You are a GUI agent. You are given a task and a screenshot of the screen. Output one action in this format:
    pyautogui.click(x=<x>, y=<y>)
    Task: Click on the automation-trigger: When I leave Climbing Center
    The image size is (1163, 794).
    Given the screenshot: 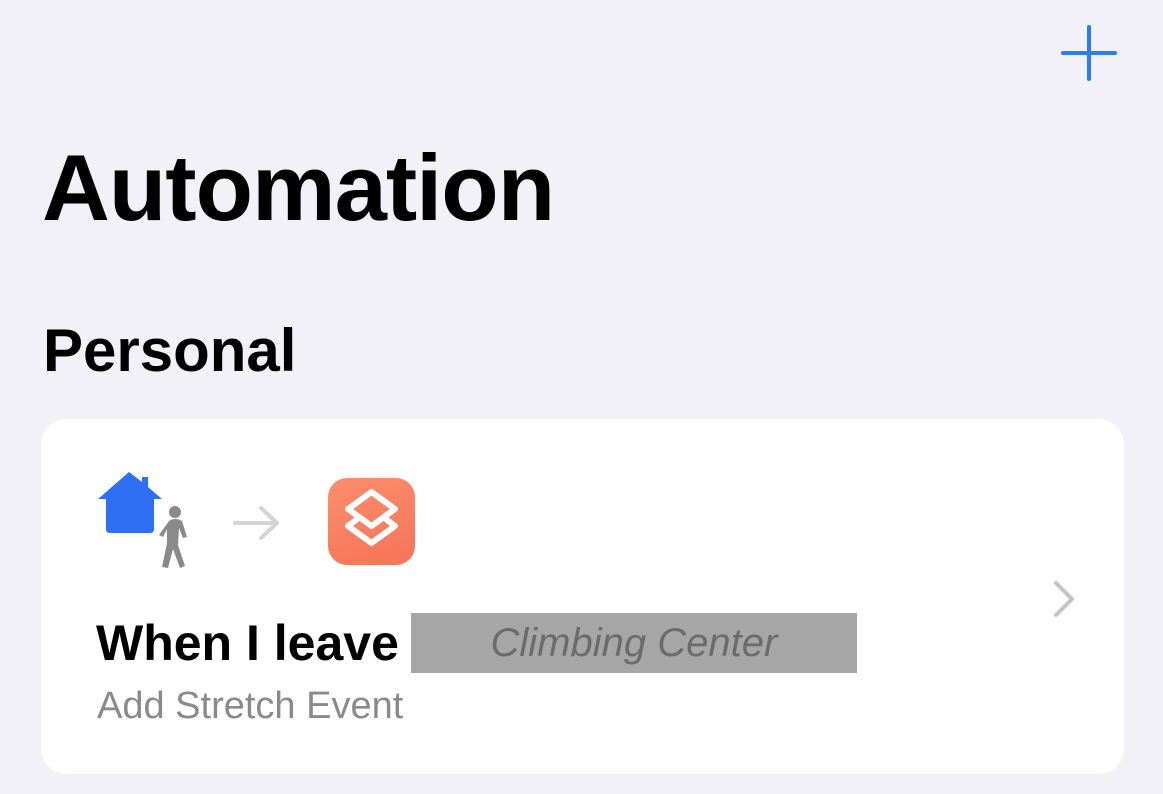 What is the action you would take?
    pyautogui.click(x=476, y=643)
    